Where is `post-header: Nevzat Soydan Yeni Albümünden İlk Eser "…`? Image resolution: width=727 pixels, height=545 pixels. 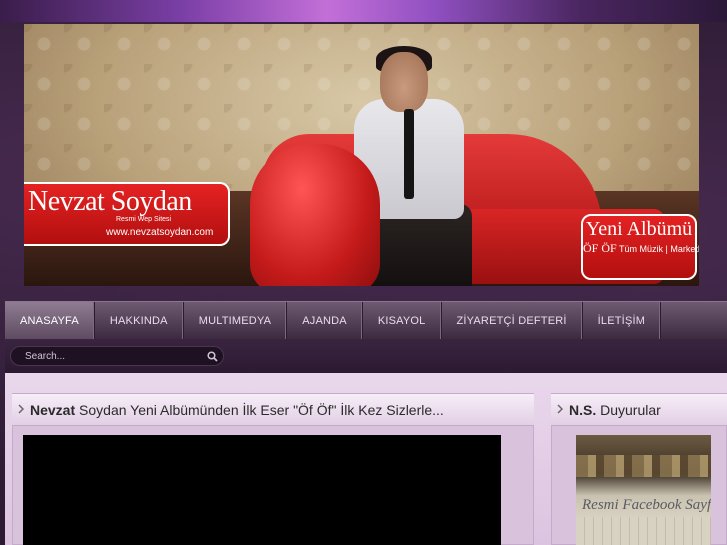
post-header: Nevzat Soydan Yeni Albümünden İlk Eser "… is located at coordinates (273, 410).